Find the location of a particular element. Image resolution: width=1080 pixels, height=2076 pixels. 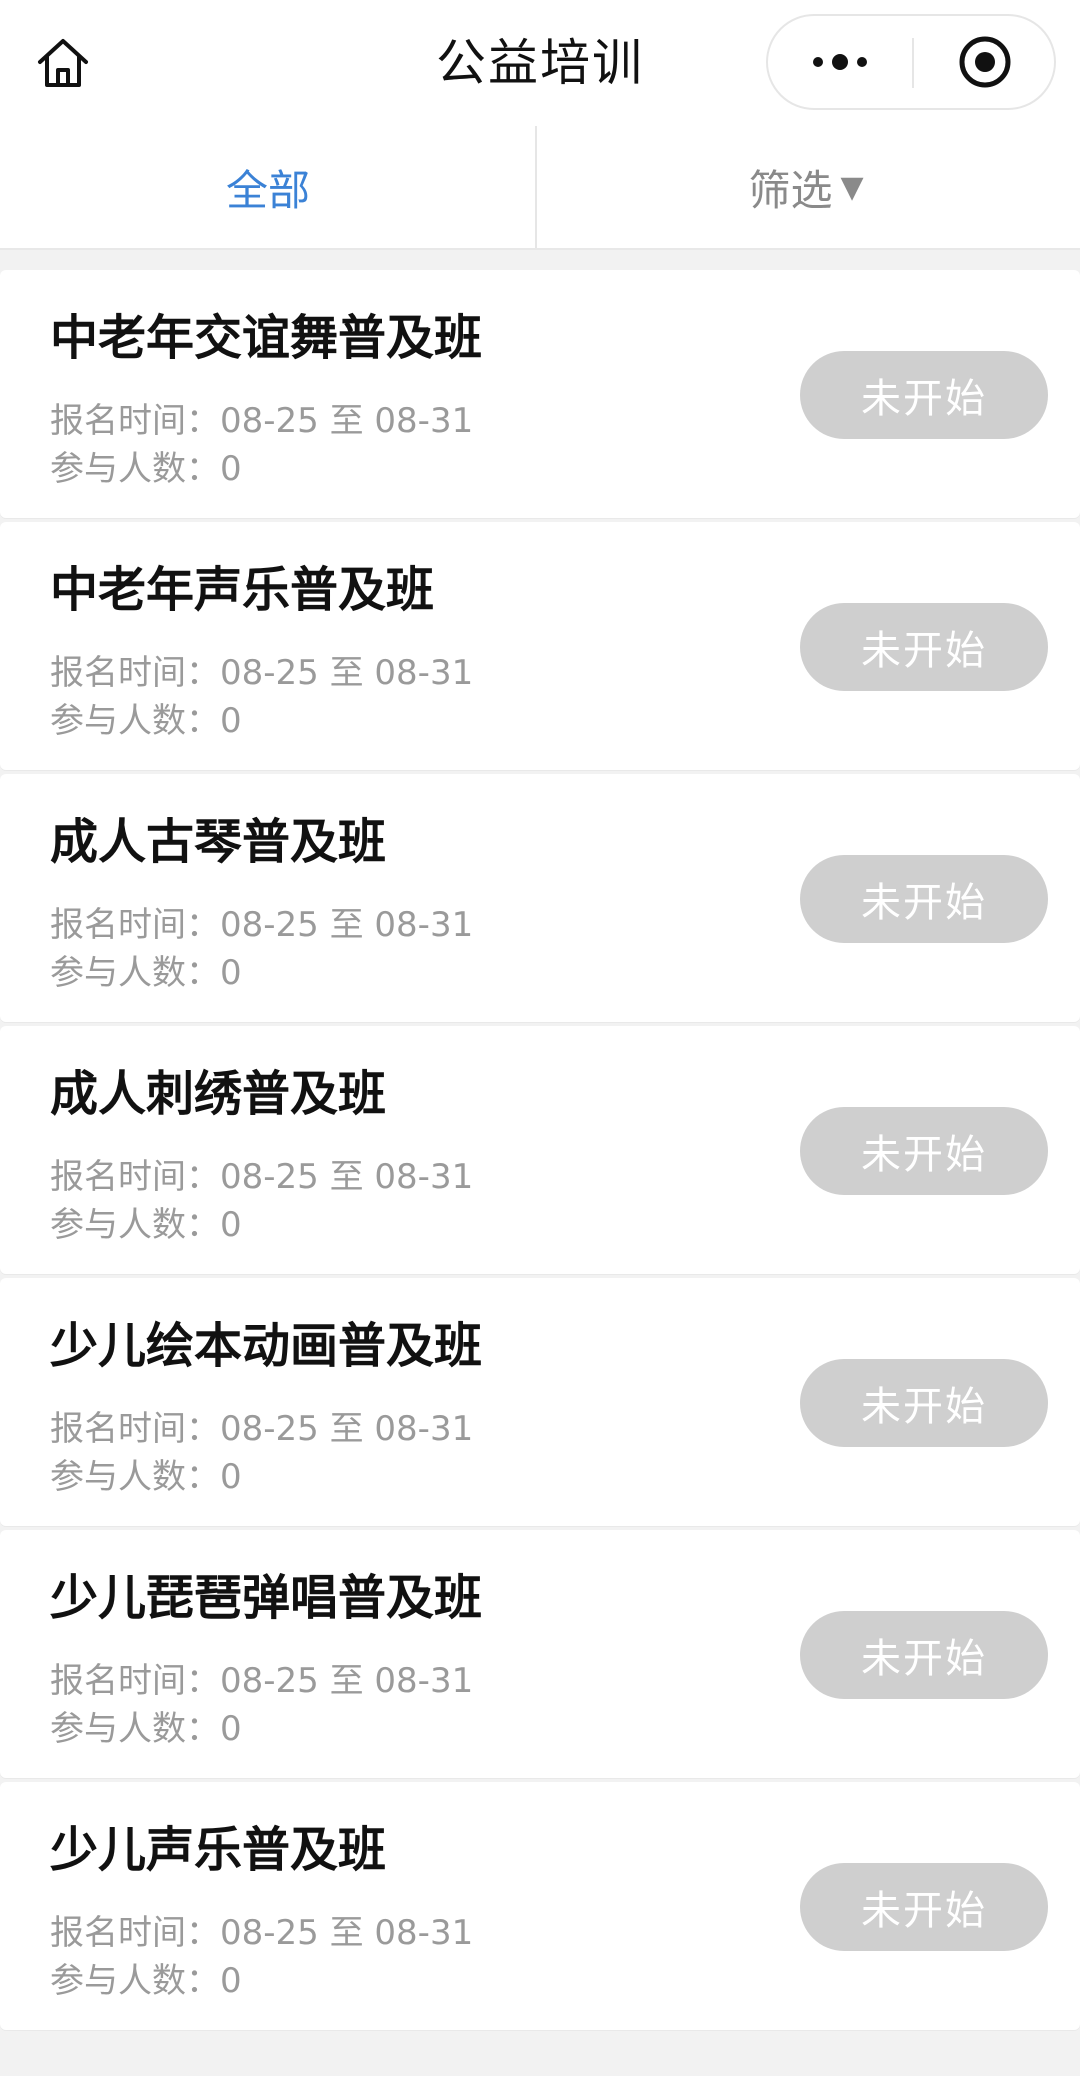

tab-filter: 筛选 ▼ is located at coordinates (806, 187).